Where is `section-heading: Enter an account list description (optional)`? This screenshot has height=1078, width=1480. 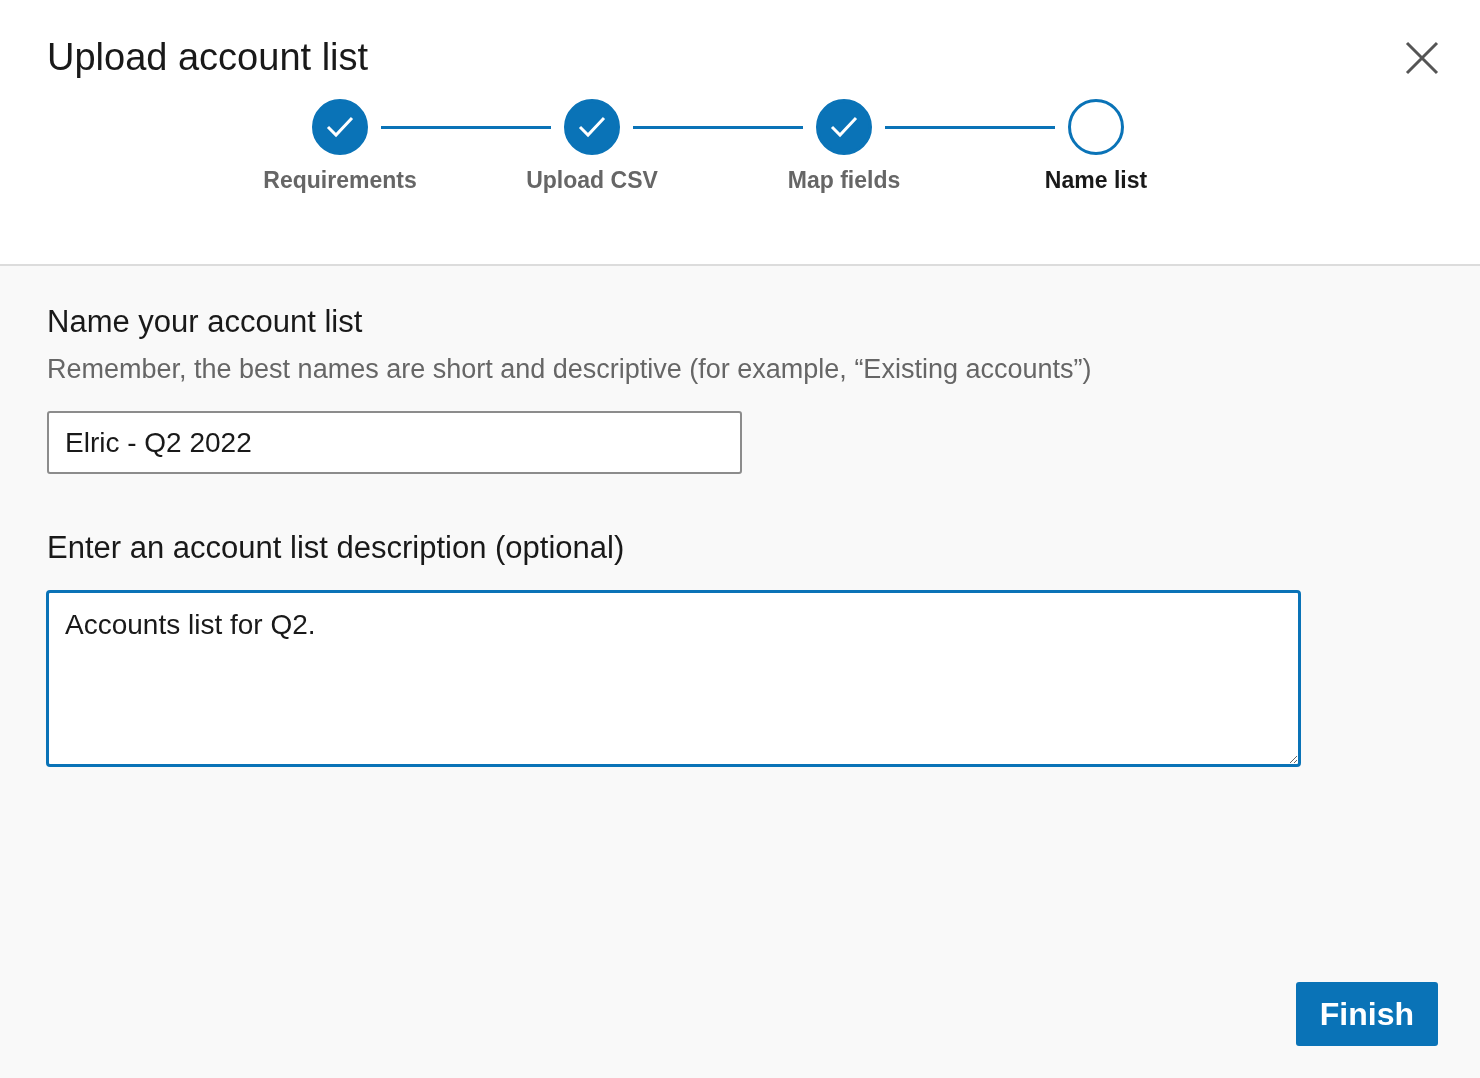
section-heading: Enter an account list description (optional) is located at coordinates (336, 548).